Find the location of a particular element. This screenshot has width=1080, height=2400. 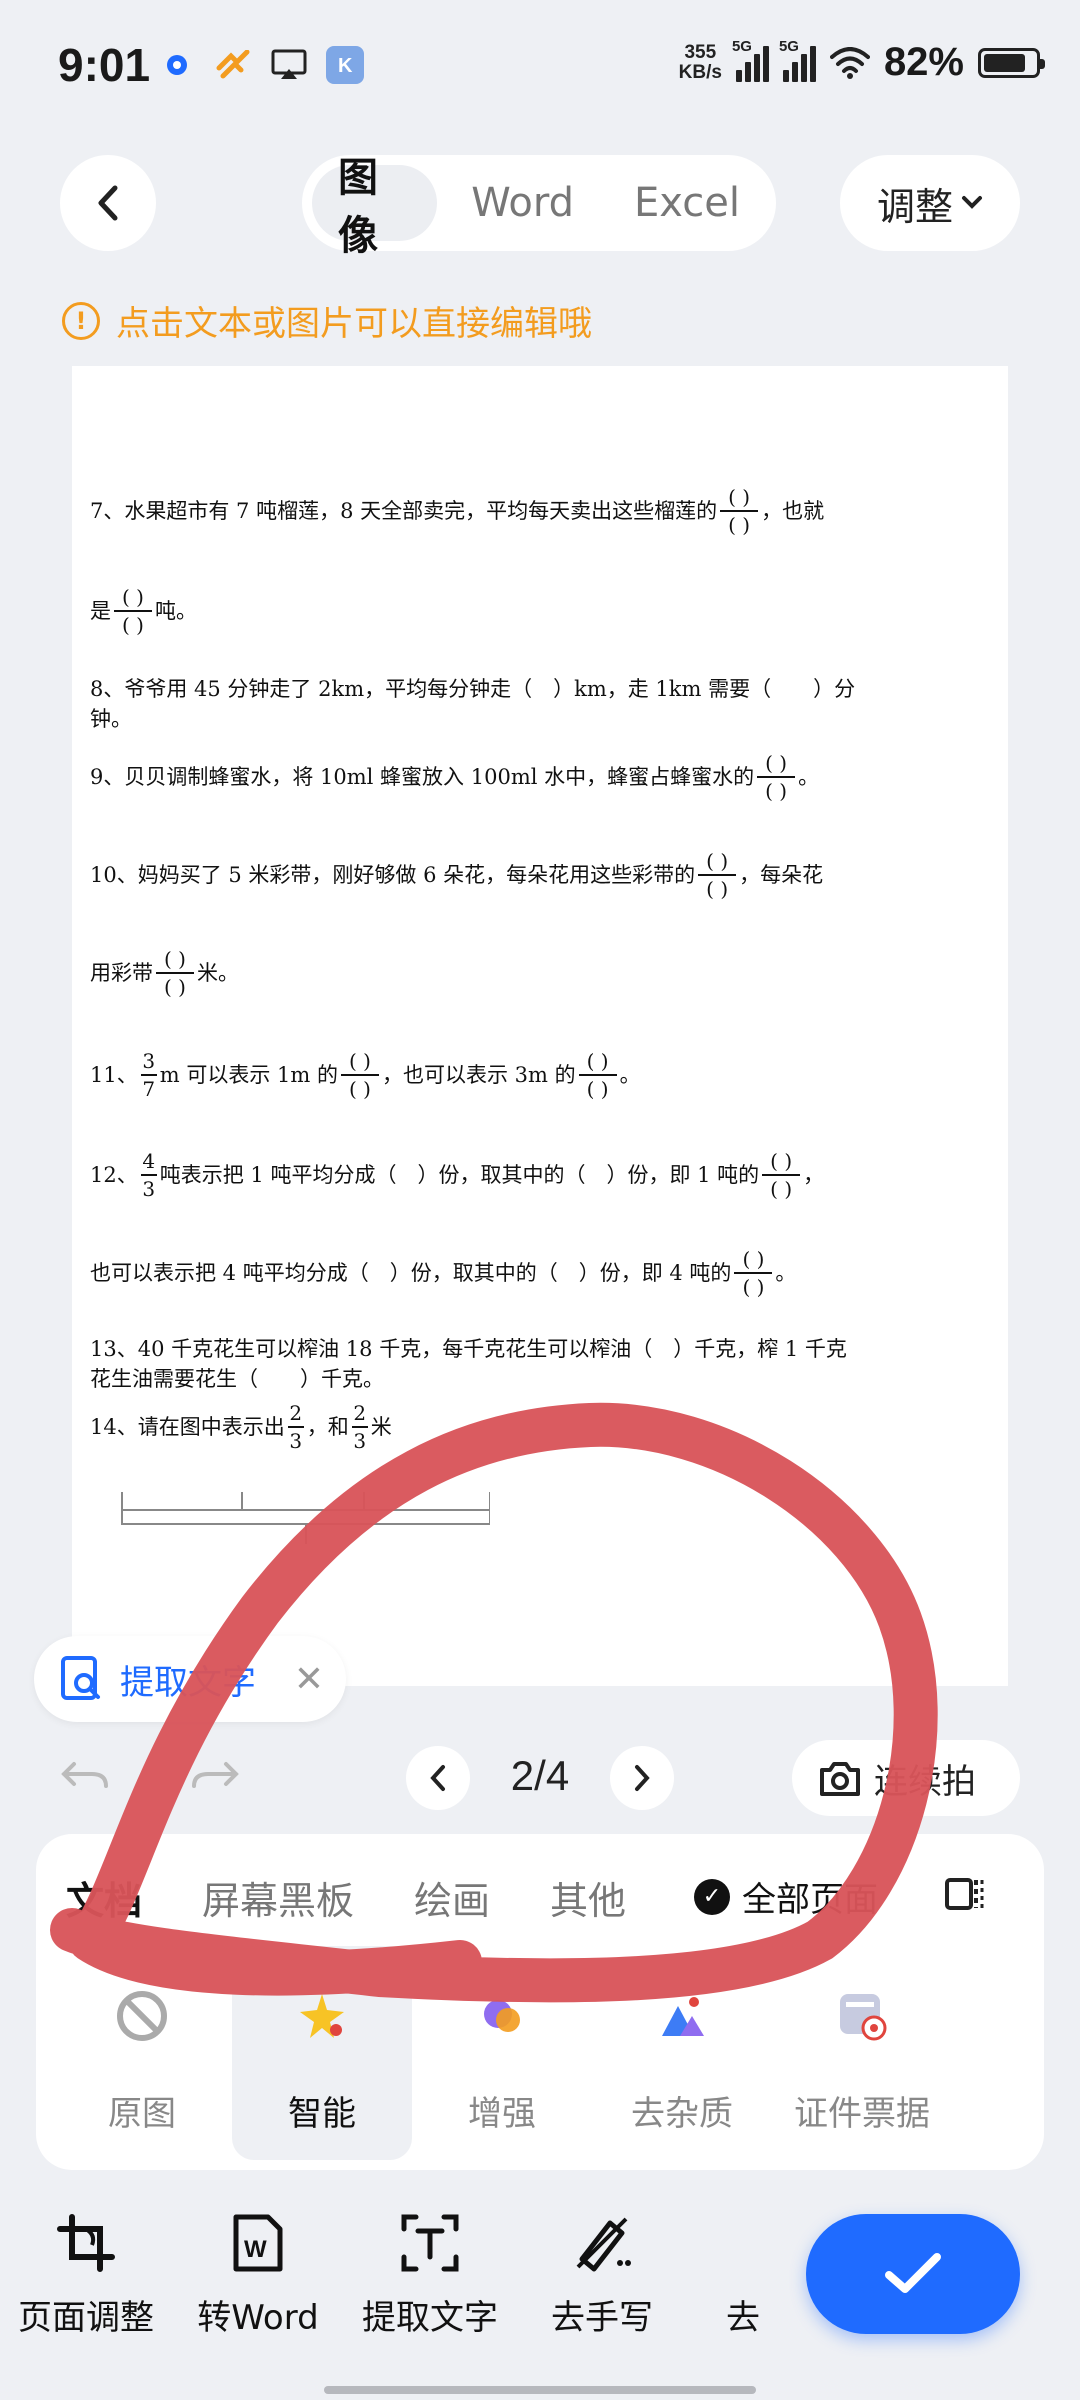

q11-text-c: ，也可以表示 3m 的 is located at coordinates (478, 1075).